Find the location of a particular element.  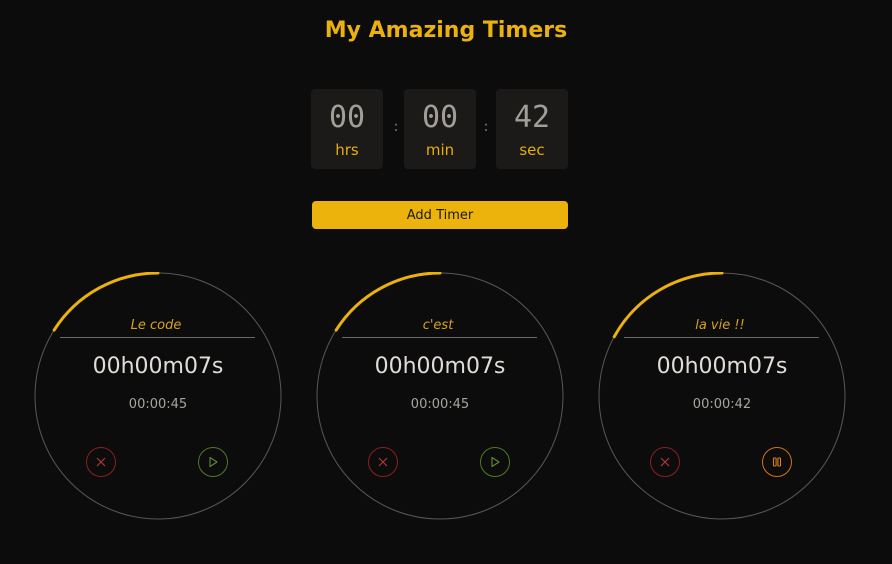

minutes-unit-label: min is located at coordinates (440, 150).